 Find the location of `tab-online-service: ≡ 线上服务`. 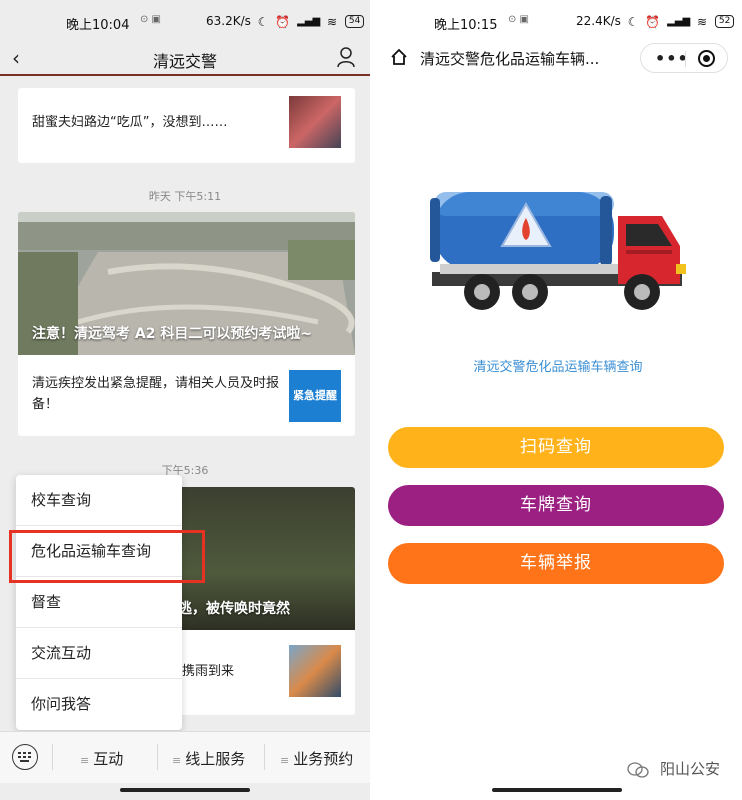

tab-online-service: ≡ 线上服务 is located at coordinates (208, 758).